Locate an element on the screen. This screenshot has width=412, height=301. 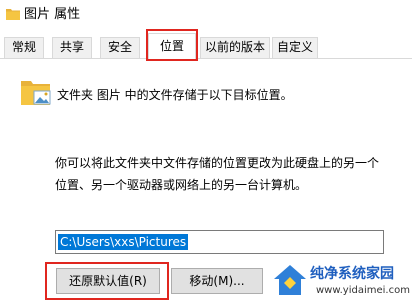
tab-strip: 常规 共享 安全 位置 以前的版本 自定义 is located at coordinates (206, 46).